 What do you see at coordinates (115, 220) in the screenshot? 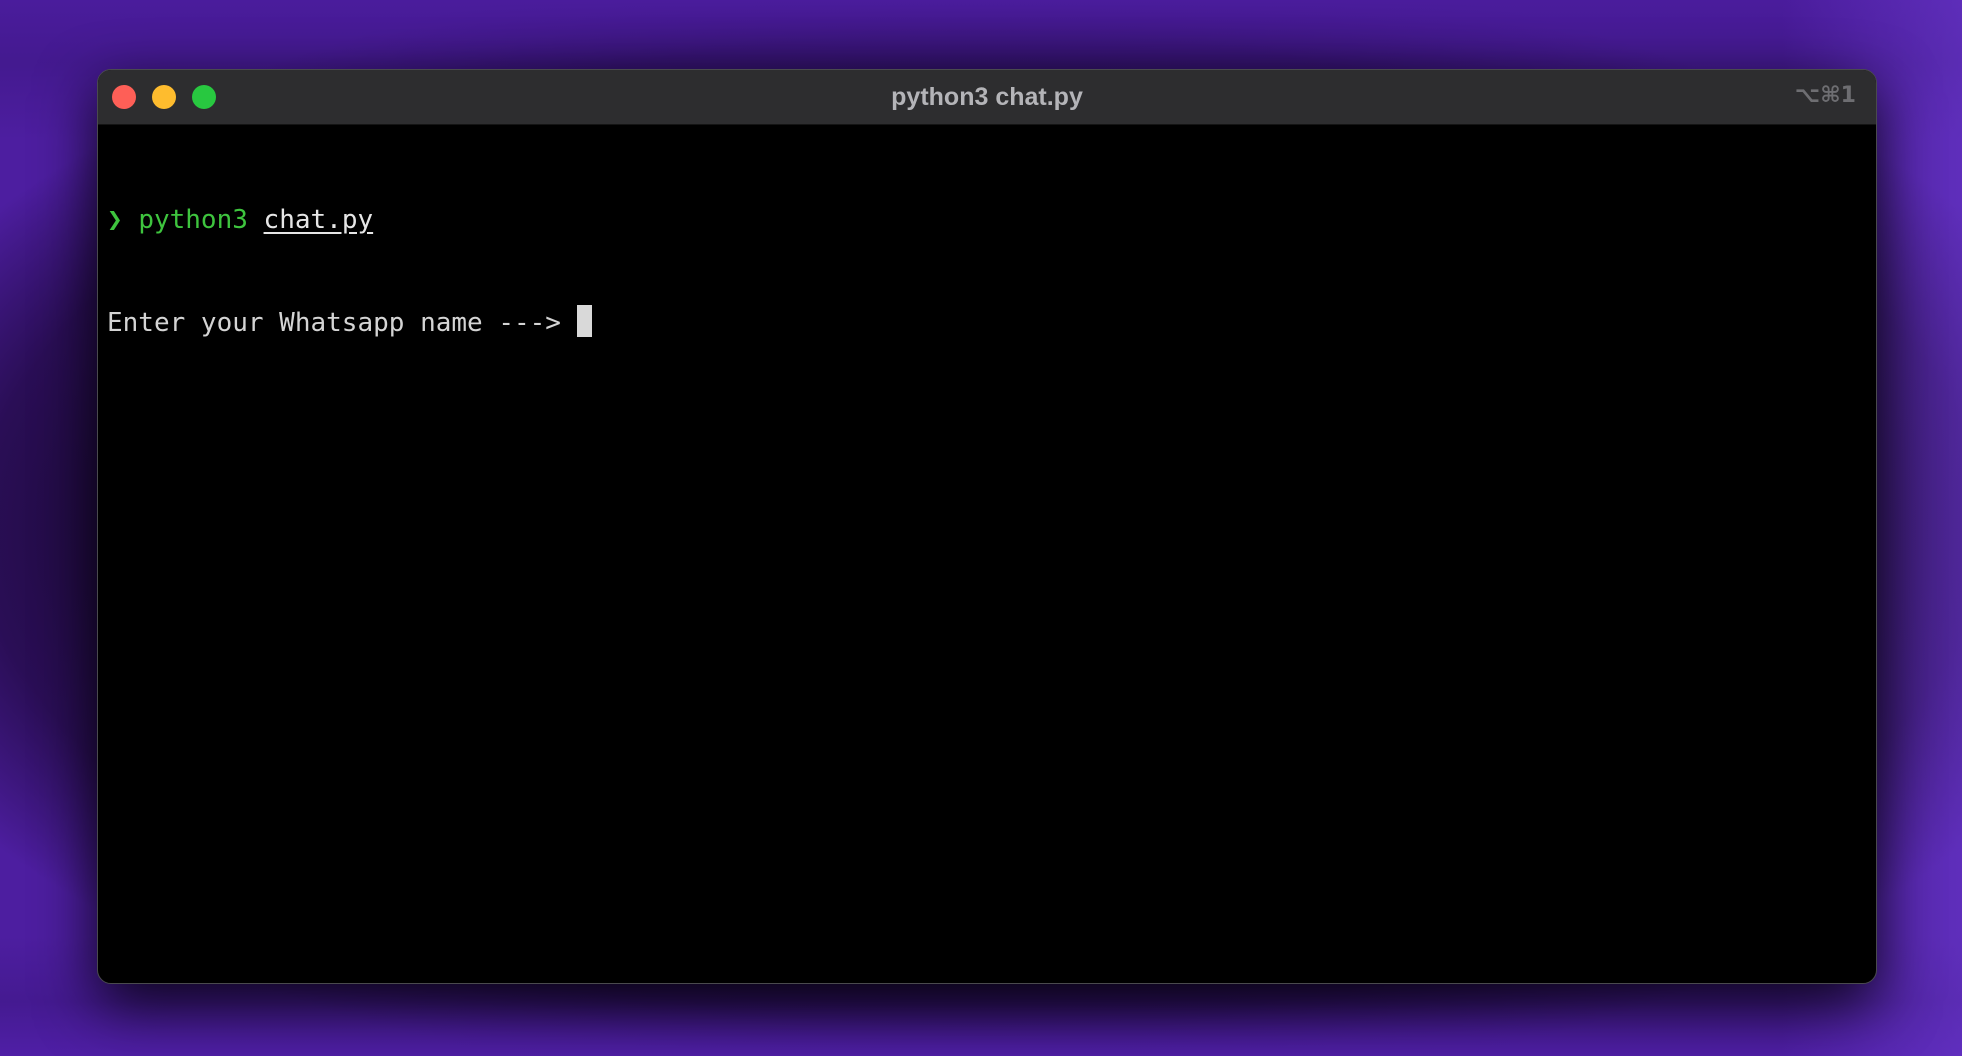
I see `prompt-chevron-icon: ❯` at bounding box center [115, 220].